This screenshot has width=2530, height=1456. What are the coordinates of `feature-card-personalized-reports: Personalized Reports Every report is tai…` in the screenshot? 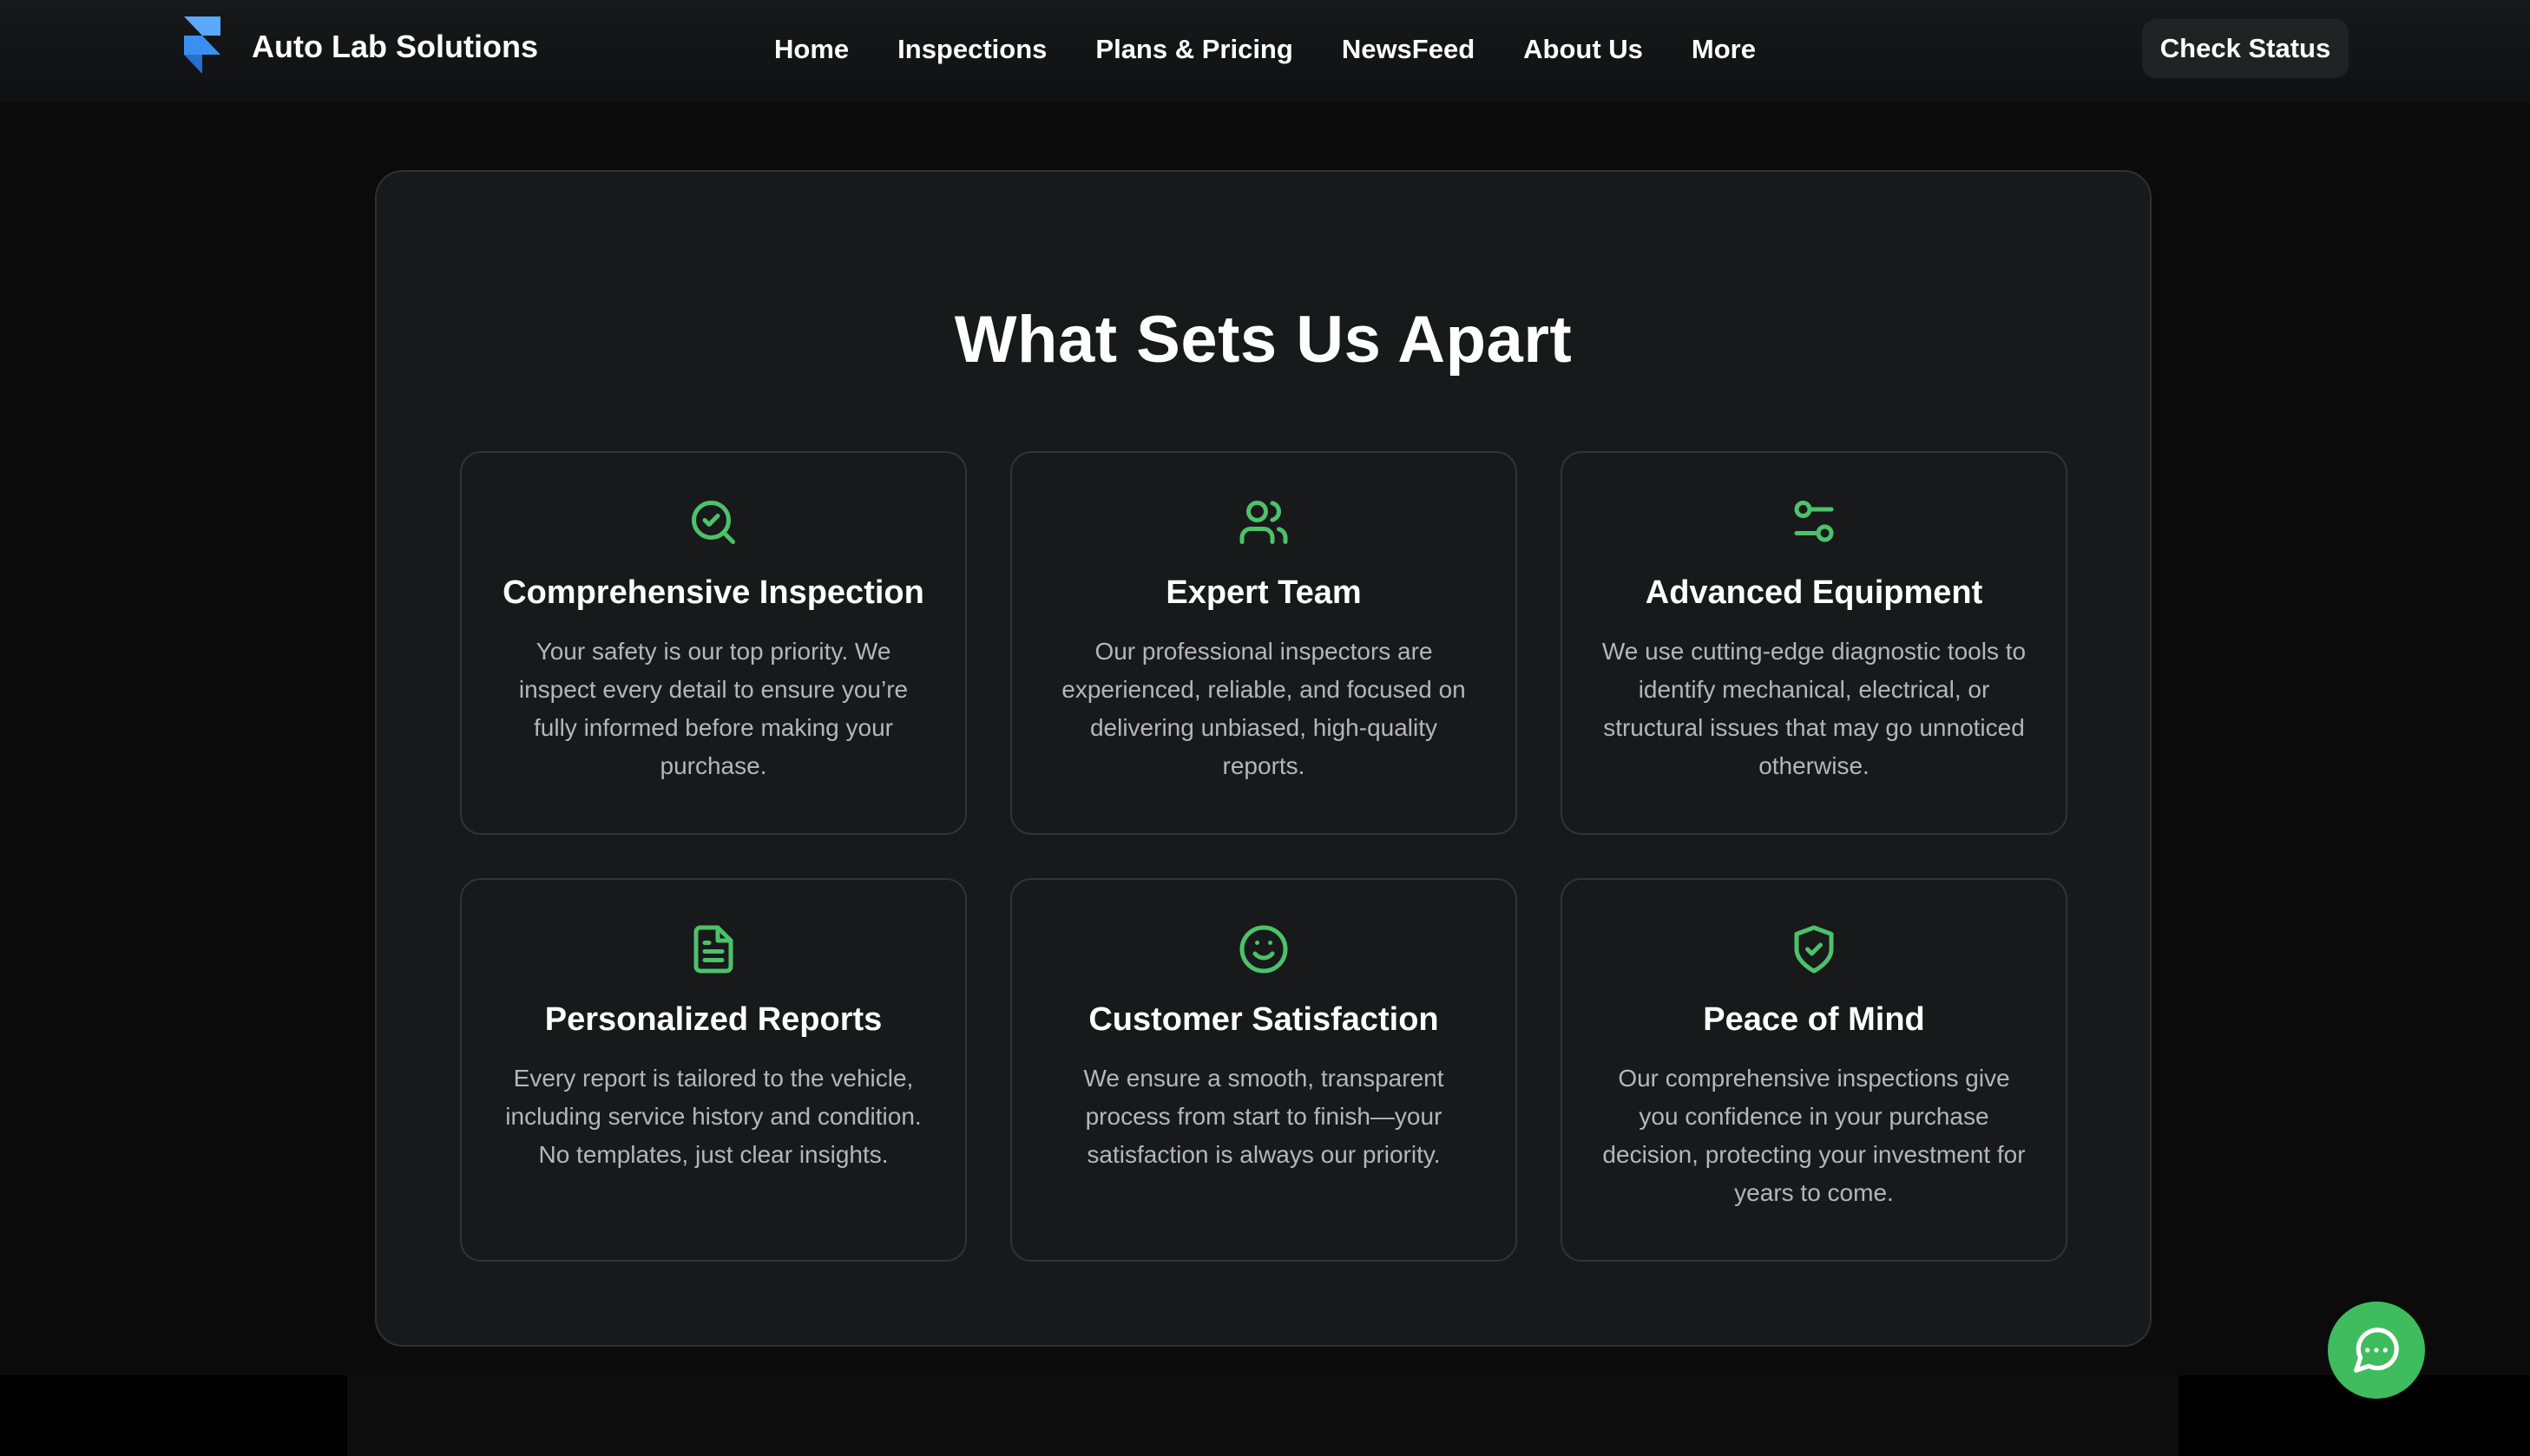 It's located at (713, 1070).